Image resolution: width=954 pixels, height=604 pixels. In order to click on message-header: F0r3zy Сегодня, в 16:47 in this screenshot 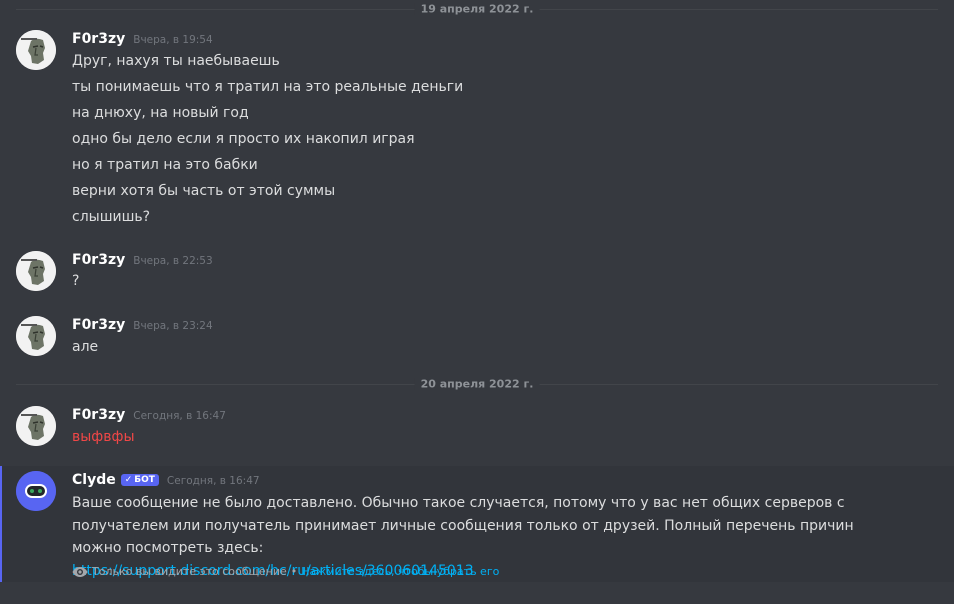, I will do `click(149, 415)`.